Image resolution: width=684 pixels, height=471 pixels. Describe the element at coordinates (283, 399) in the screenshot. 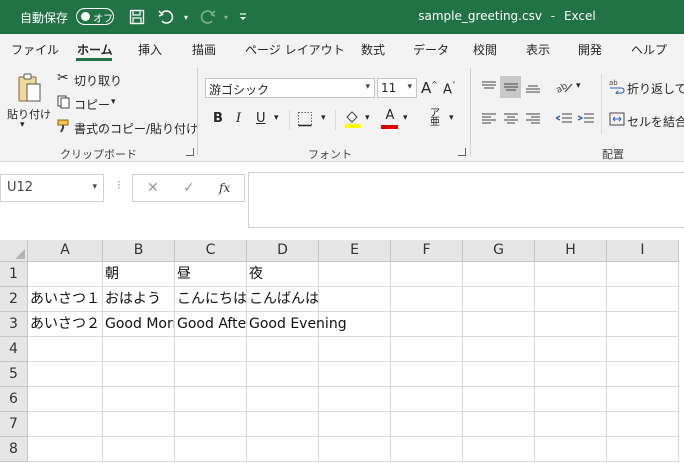

I see `cell-d6` at that location.